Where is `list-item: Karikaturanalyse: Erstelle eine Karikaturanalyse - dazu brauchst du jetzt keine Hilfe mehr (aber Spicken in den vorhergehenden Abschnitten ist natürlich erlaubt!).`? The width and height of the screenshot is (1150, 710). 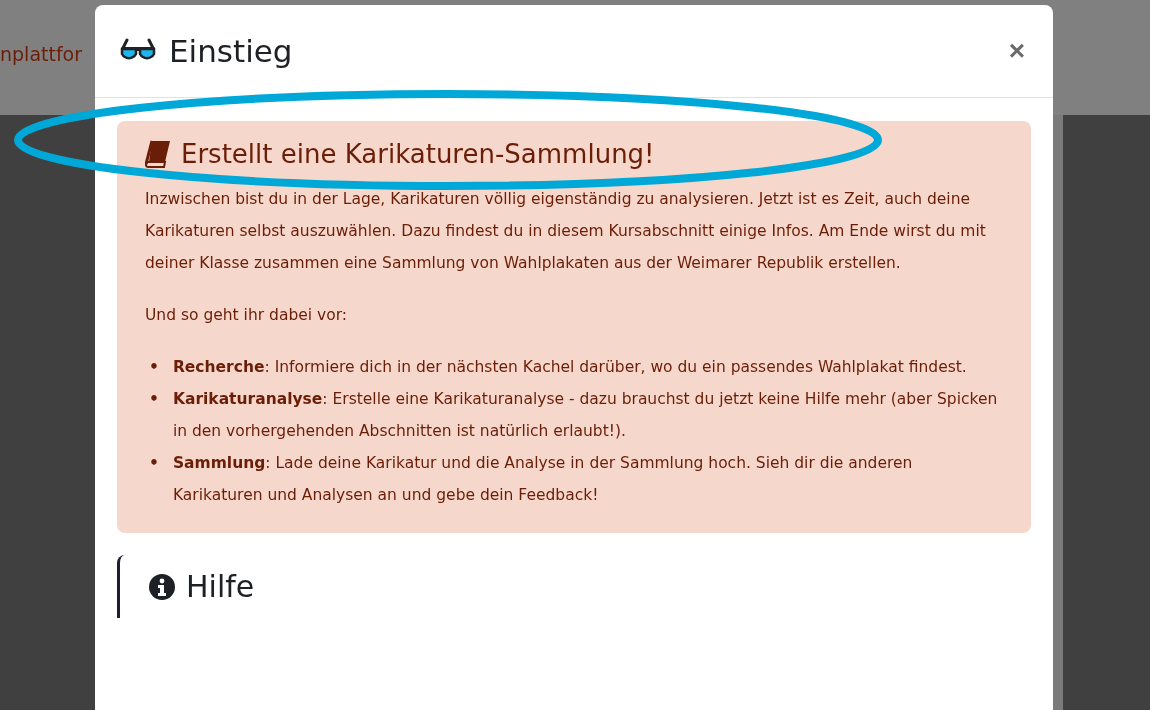 list-item: Karikaturanalyse: Erstelle eine Karikaturanalyse - dazu brauchst du jetzt keine Hilfe mehr (aber Spicken in den vorhergehenden Abschnitten ist natürlich erlaubt!). is located at coordinates (585, 415).